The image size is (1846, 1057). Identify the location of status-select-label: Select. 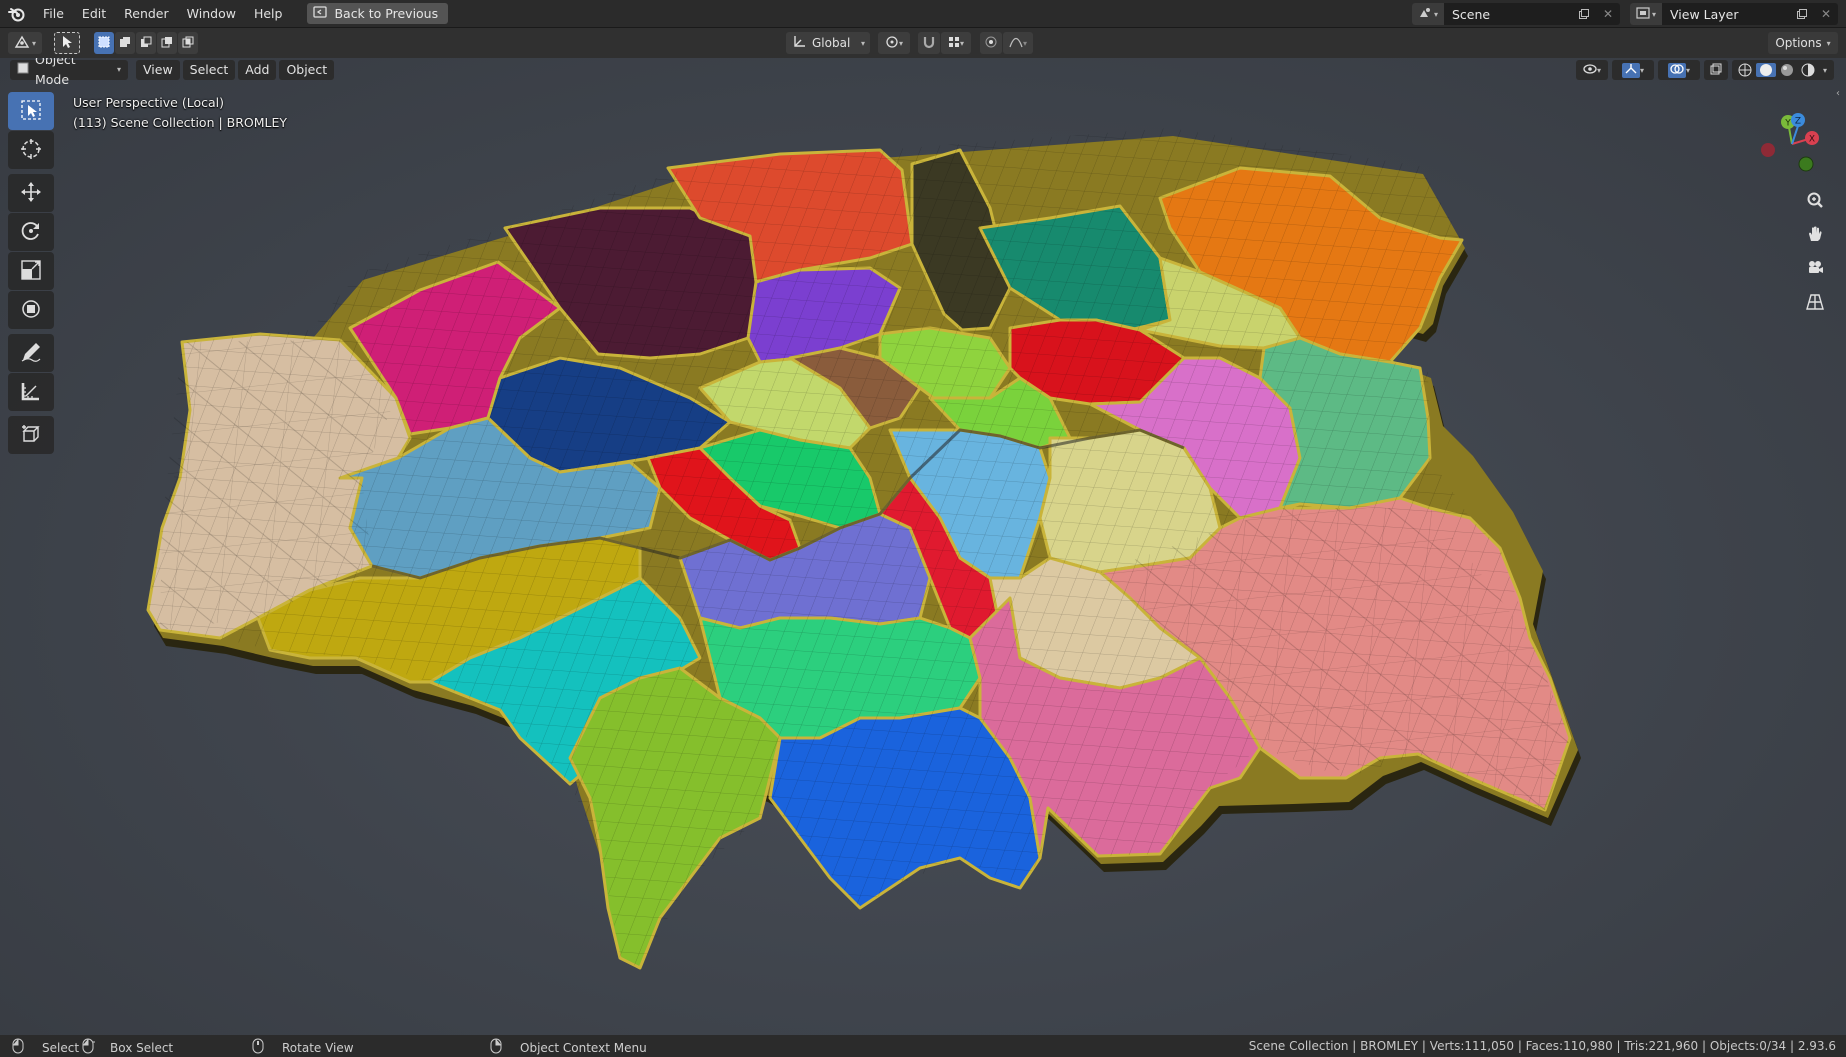
(61, 1047).